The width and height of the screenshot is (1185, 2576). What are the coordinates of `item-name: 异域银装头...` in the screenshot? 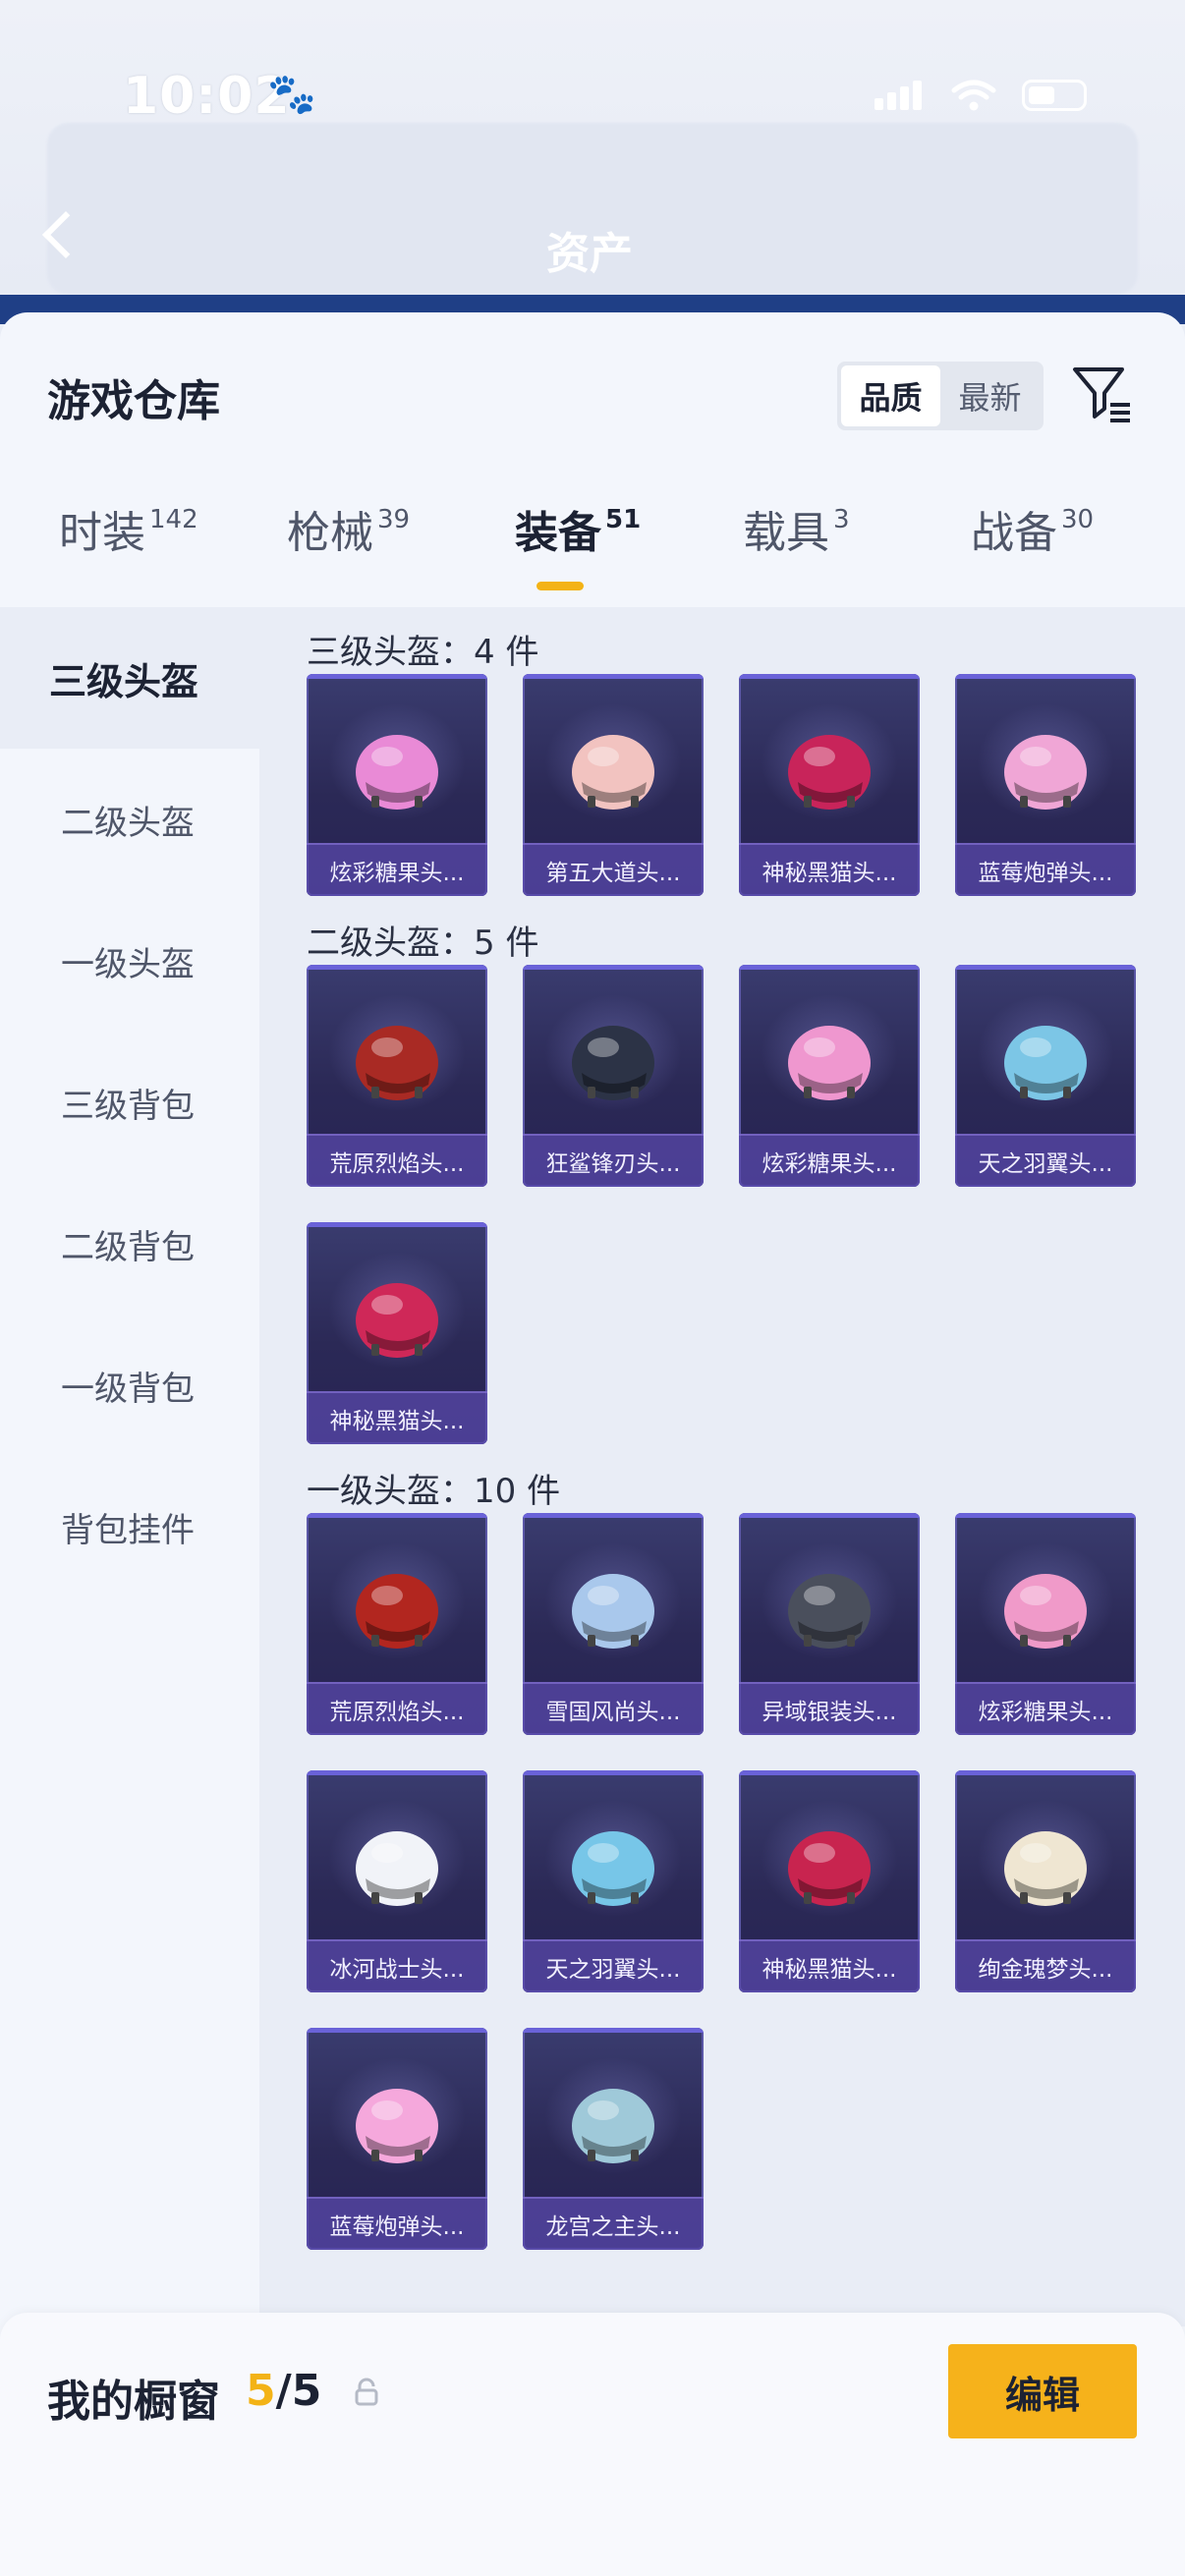 It's located at (830, 1712).